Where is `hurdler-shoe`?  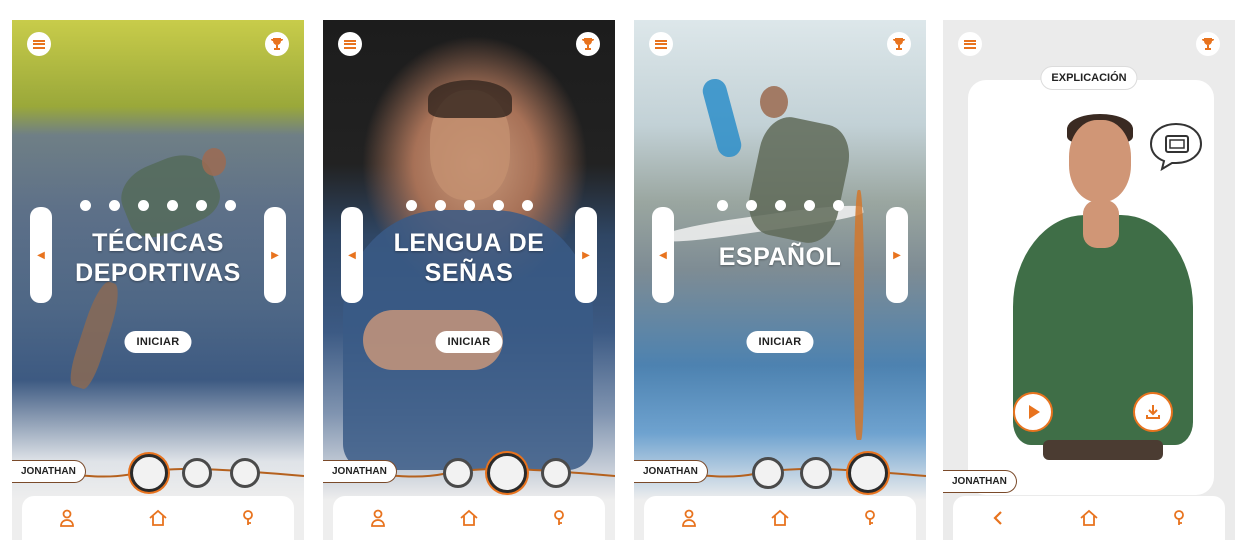 hurdler-shoe is located at coordinates (722, 118).